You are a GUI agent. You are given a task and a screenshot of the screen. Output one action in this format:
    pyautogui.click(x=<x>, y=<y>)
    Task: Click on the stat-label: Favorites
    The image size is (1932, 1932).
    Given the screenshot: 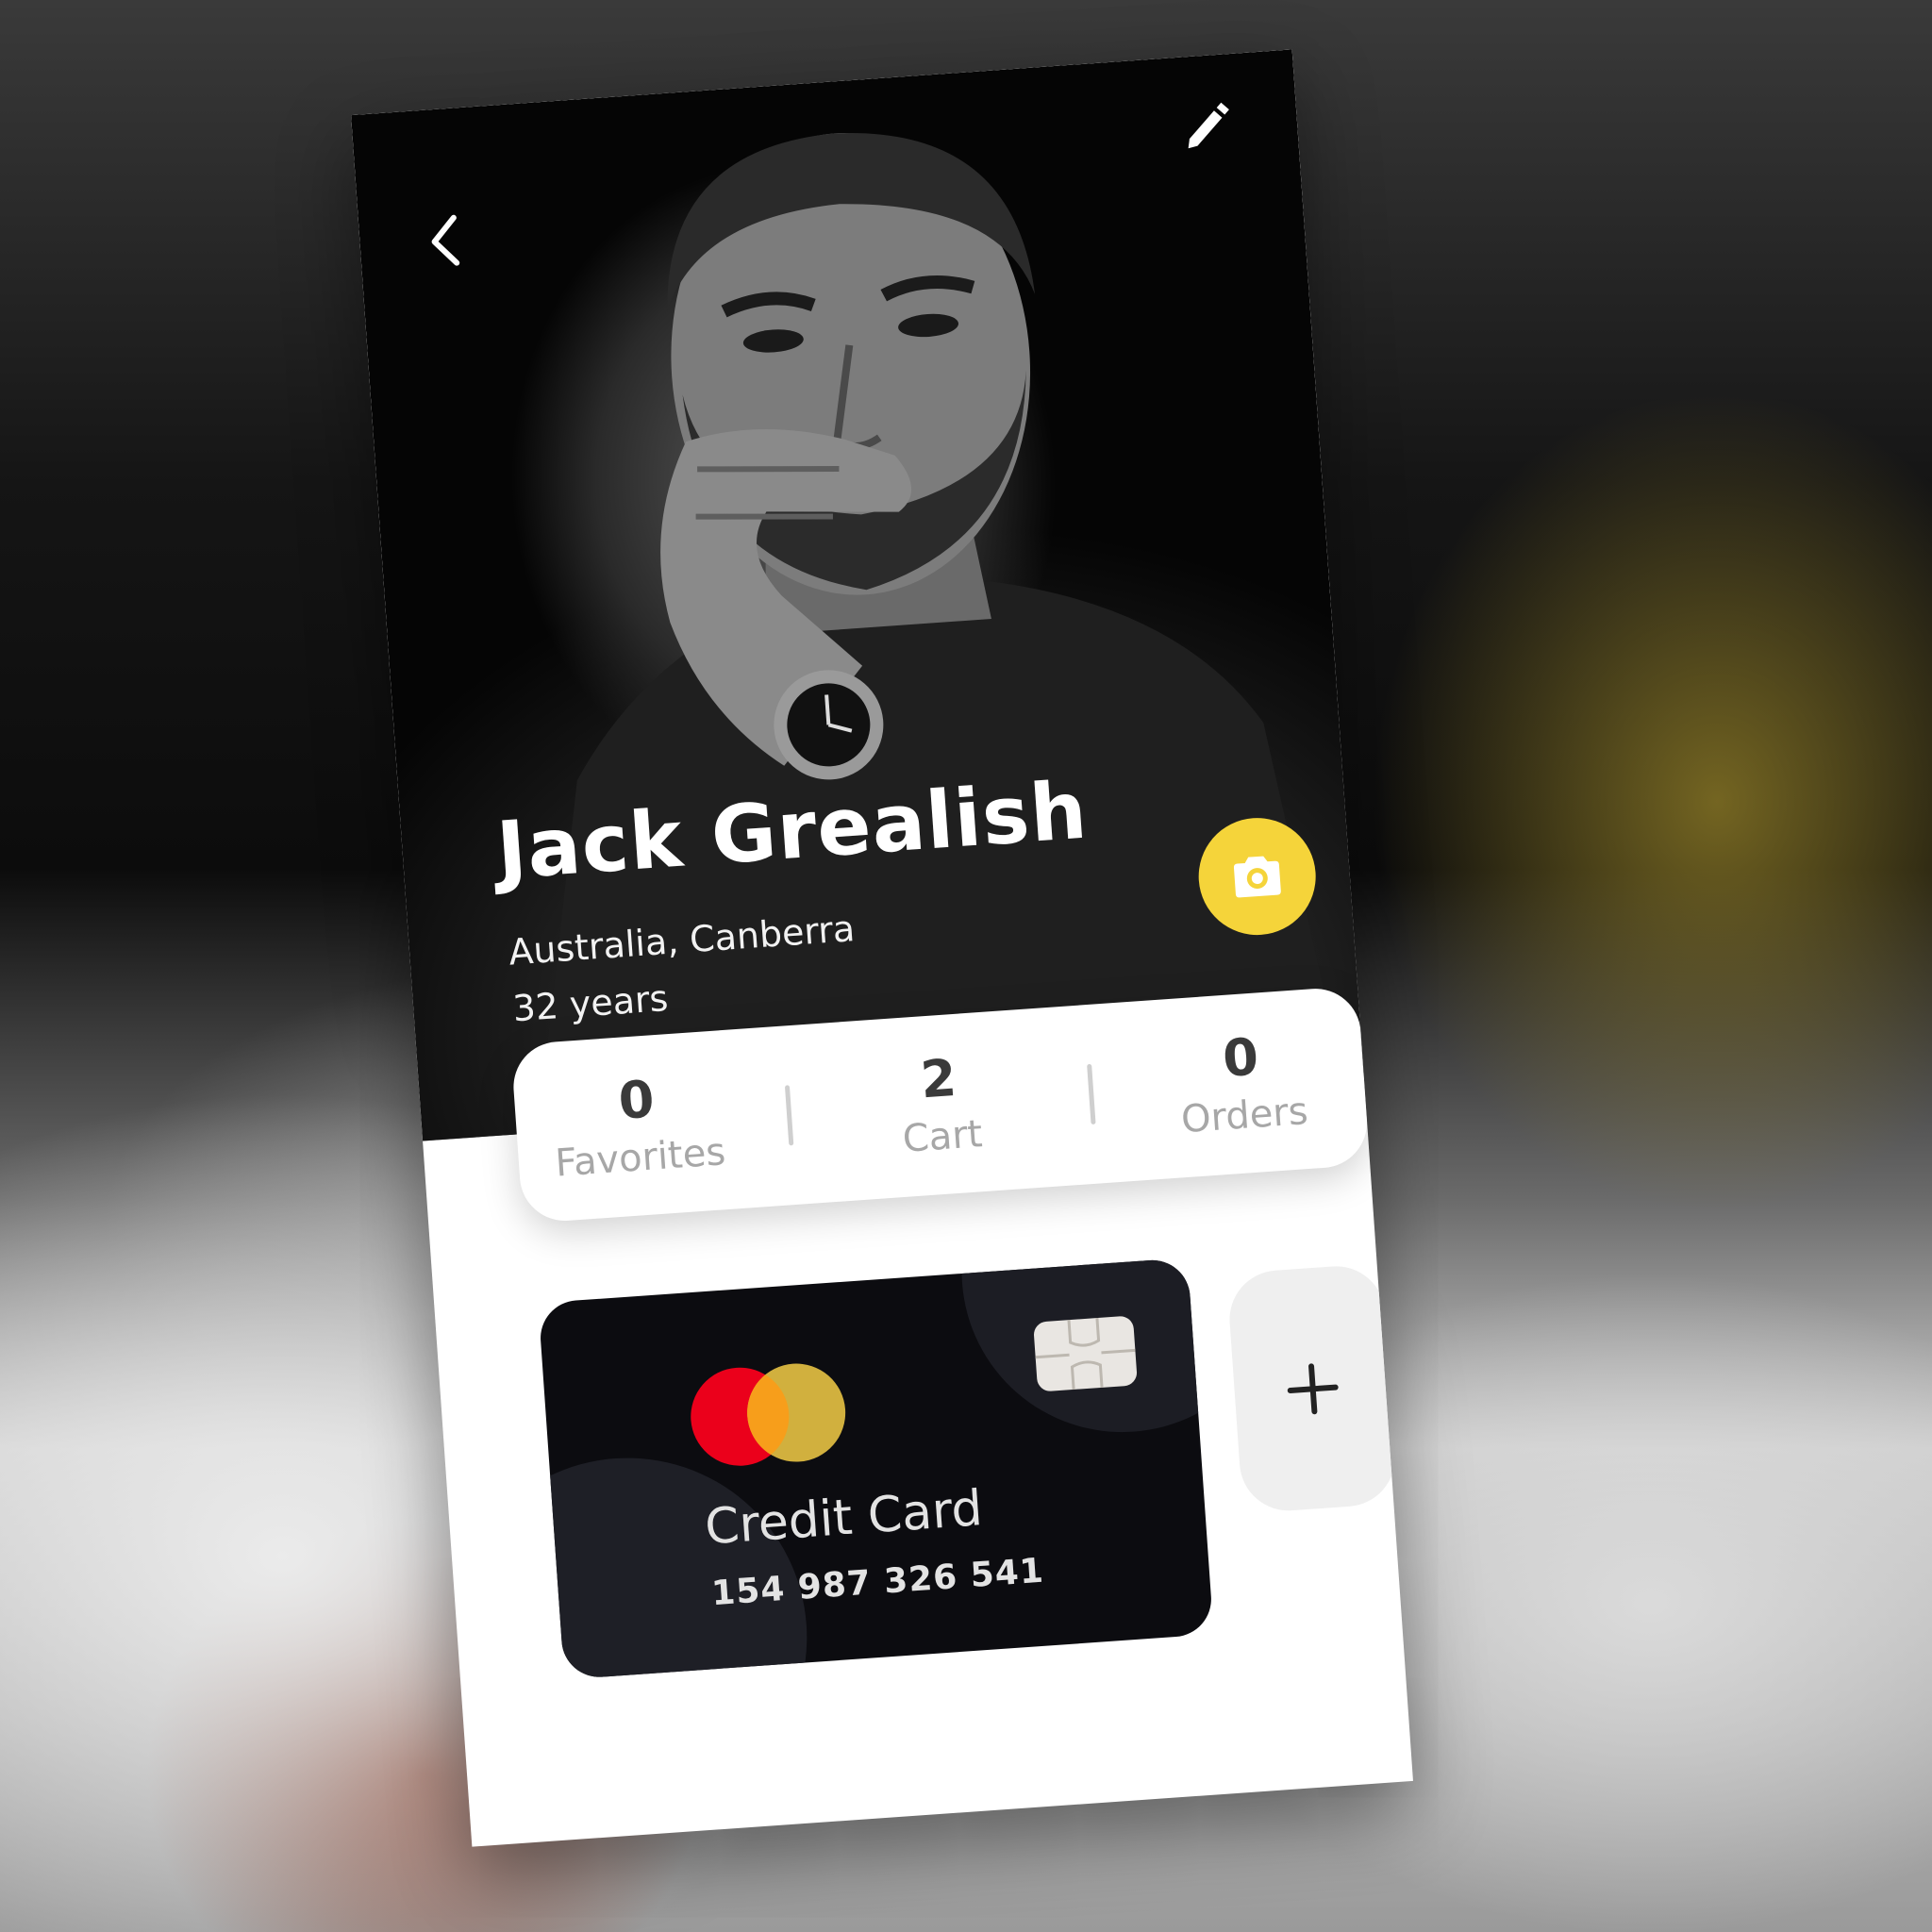 What is the action you would take?
    pyautogui.click(x=640, y=1157)
    